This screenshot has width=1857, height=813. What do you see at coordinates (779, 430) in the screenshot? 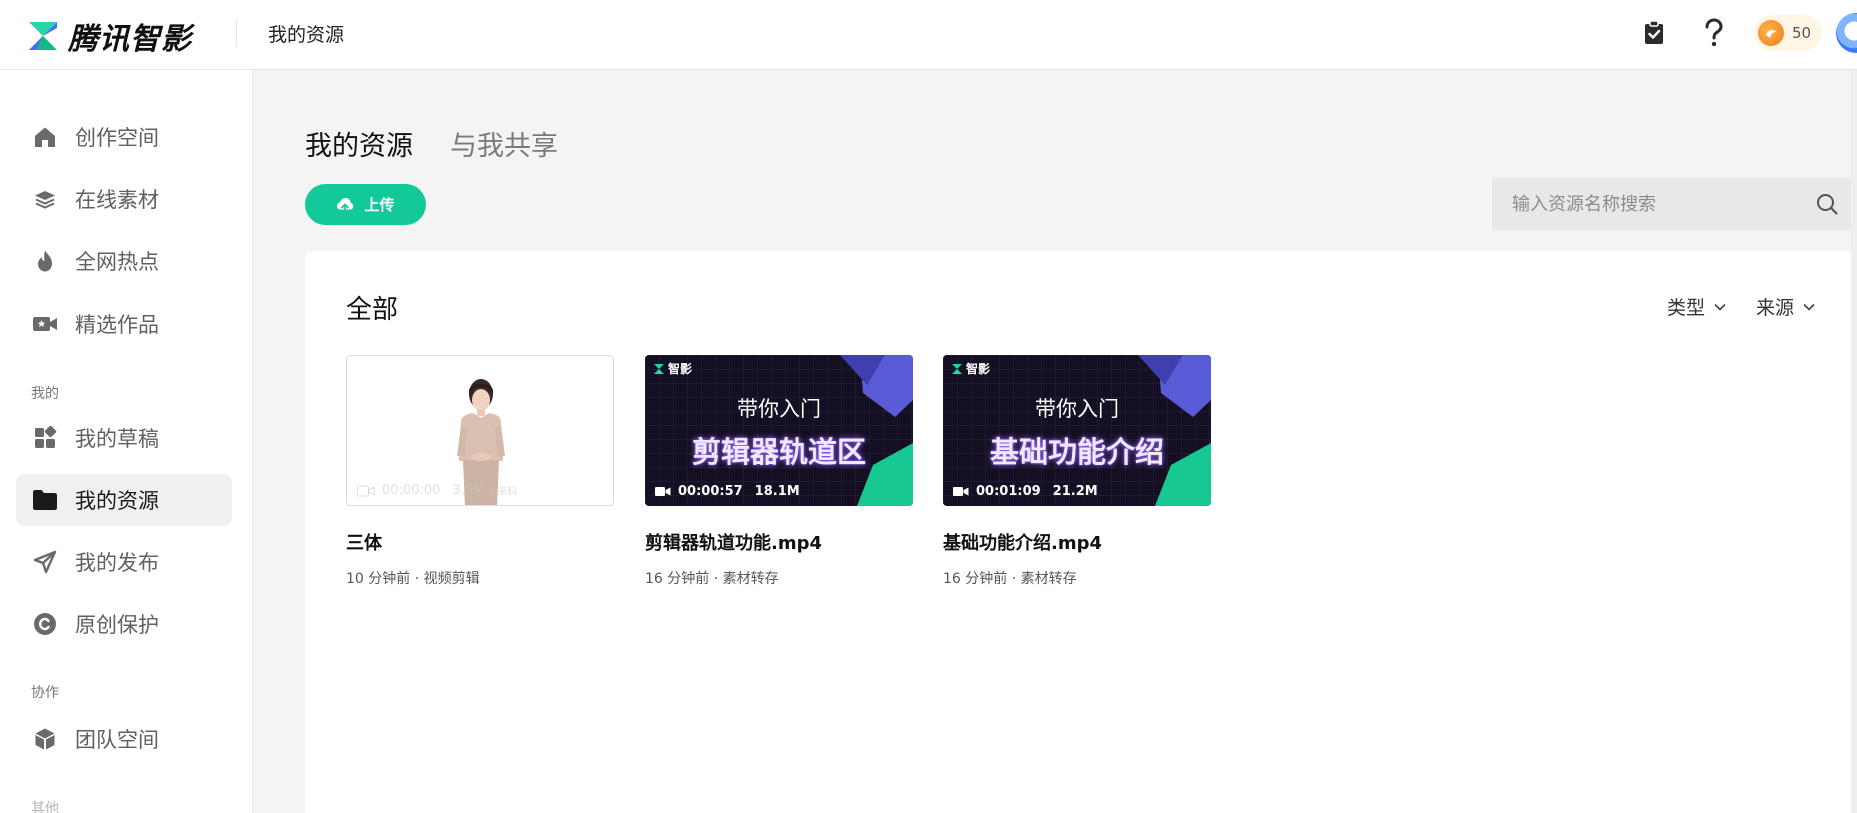
I see `video-thumbnail: 智影 带你入门 剪辑器轨道区 00:00:57 18.1M` at bounding box center [779, 430].